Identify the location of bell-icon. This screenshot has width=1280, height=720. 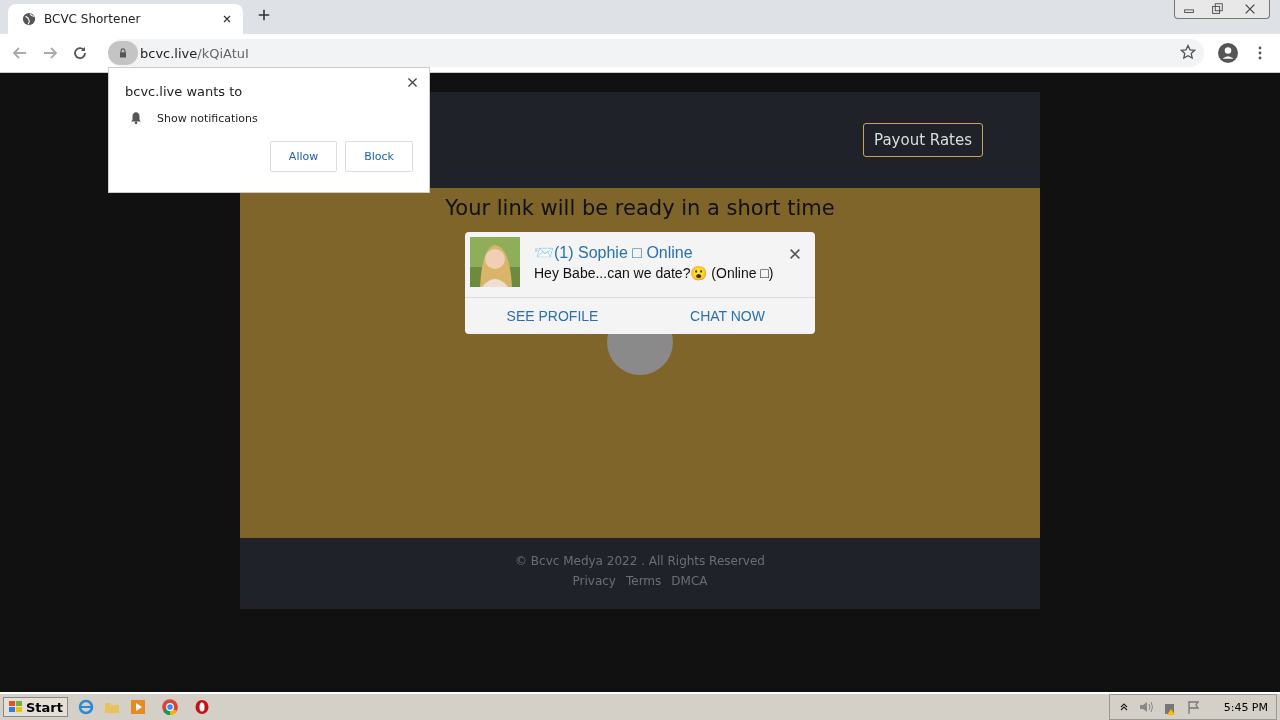
(136, 118).